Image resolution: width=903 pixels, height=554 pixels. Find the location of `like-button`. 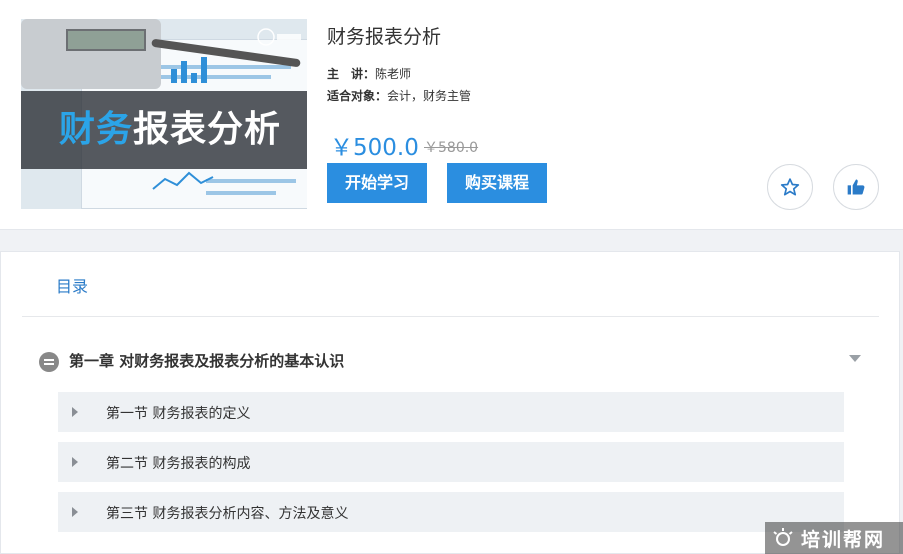

like-button is located at coordinates (856, 187).